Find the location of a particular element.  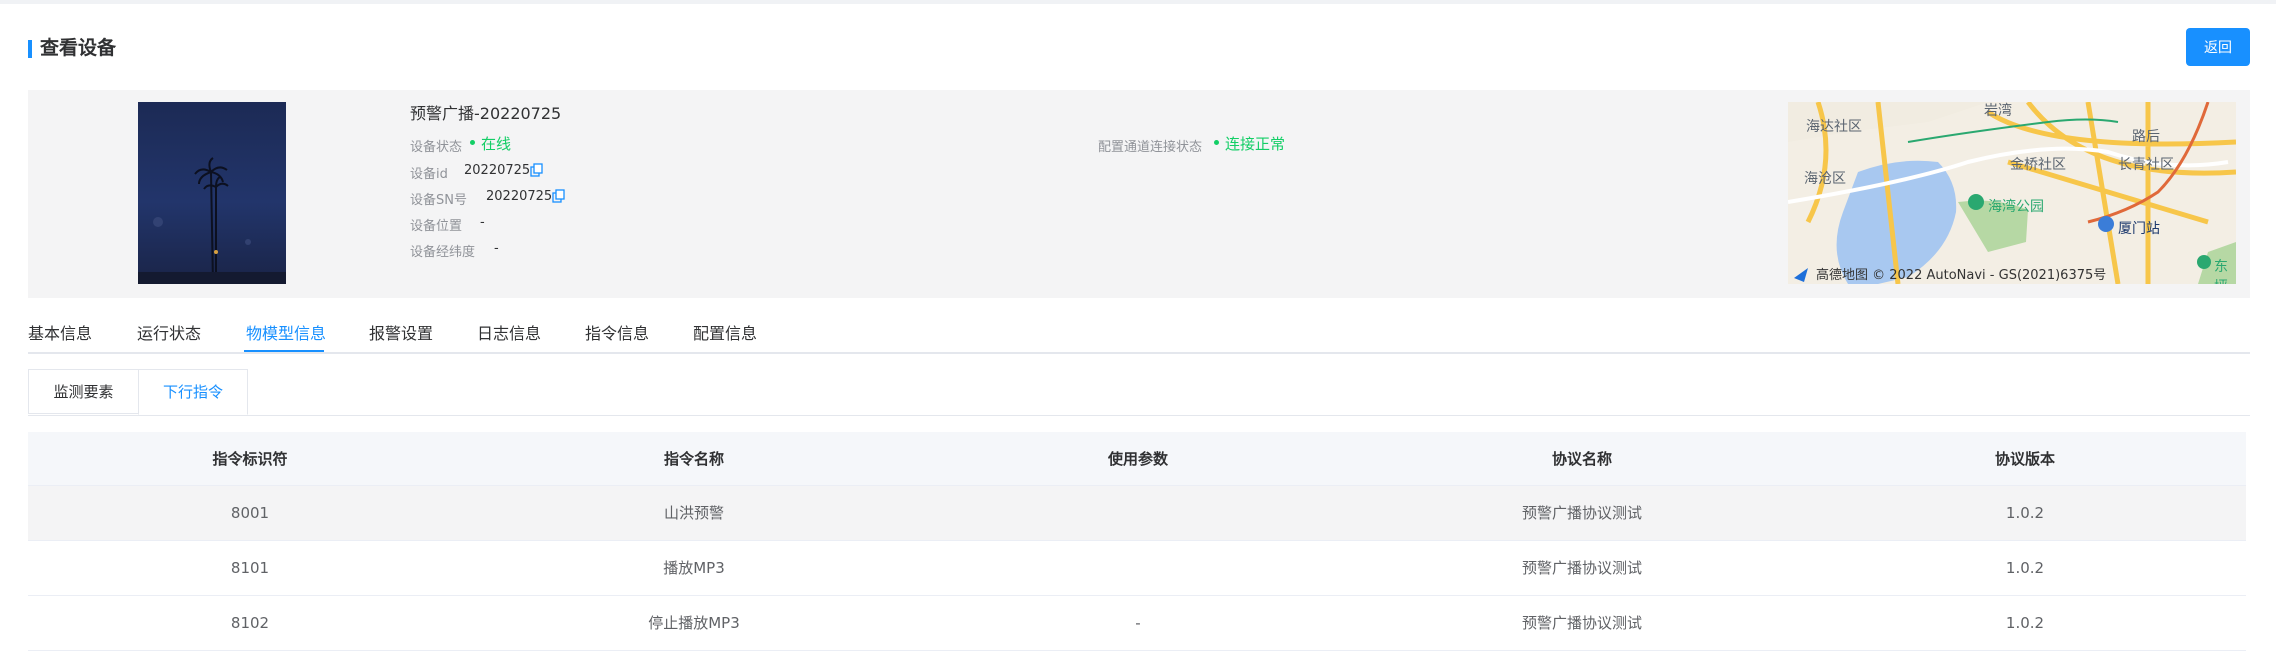

table-cell: 8101 is located at coordinates (250, 568).